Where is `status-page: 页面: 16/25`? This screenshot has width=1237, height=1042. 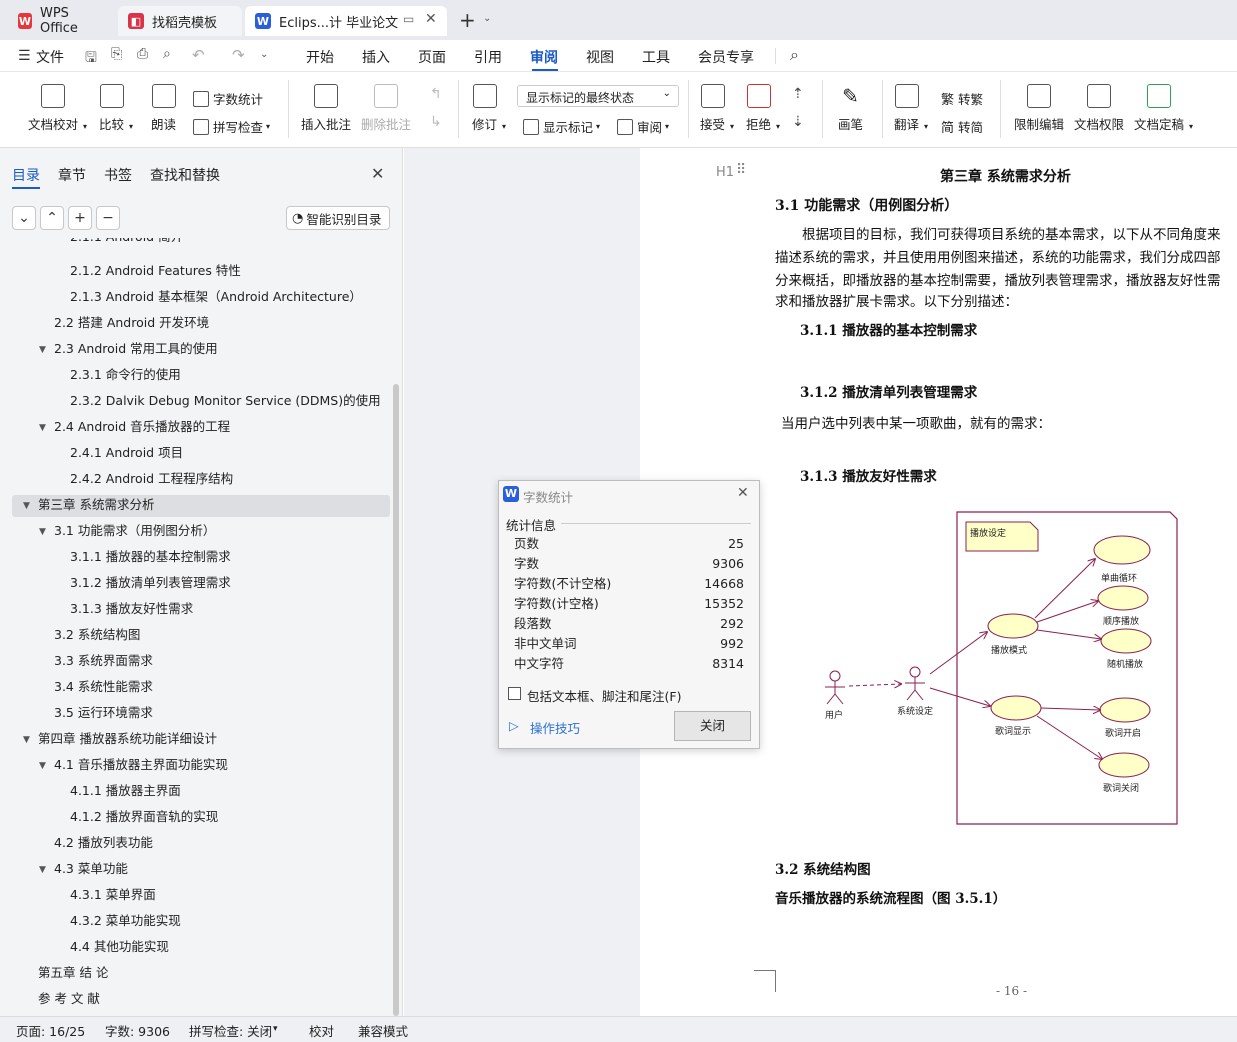 status-page: 页面: 16/25 is located at coordinates (50, 1030).